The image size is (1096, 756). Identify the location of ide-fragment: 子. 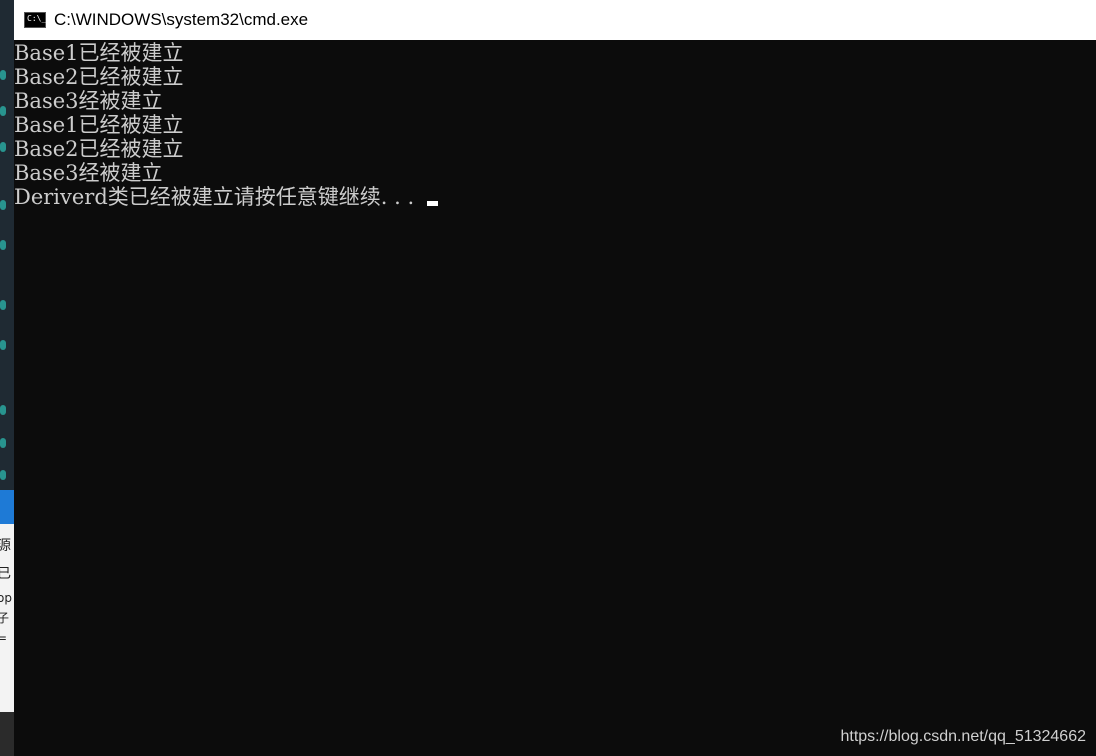
(5, 618).